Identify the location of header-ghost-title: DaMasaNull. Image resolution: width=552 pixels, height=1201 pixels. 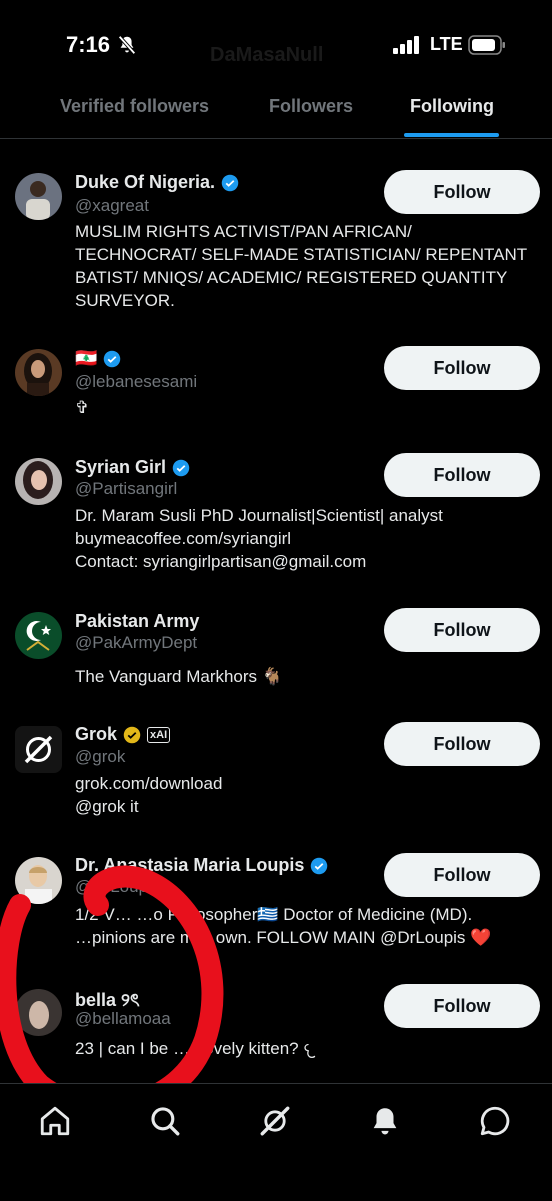
(267, 55).